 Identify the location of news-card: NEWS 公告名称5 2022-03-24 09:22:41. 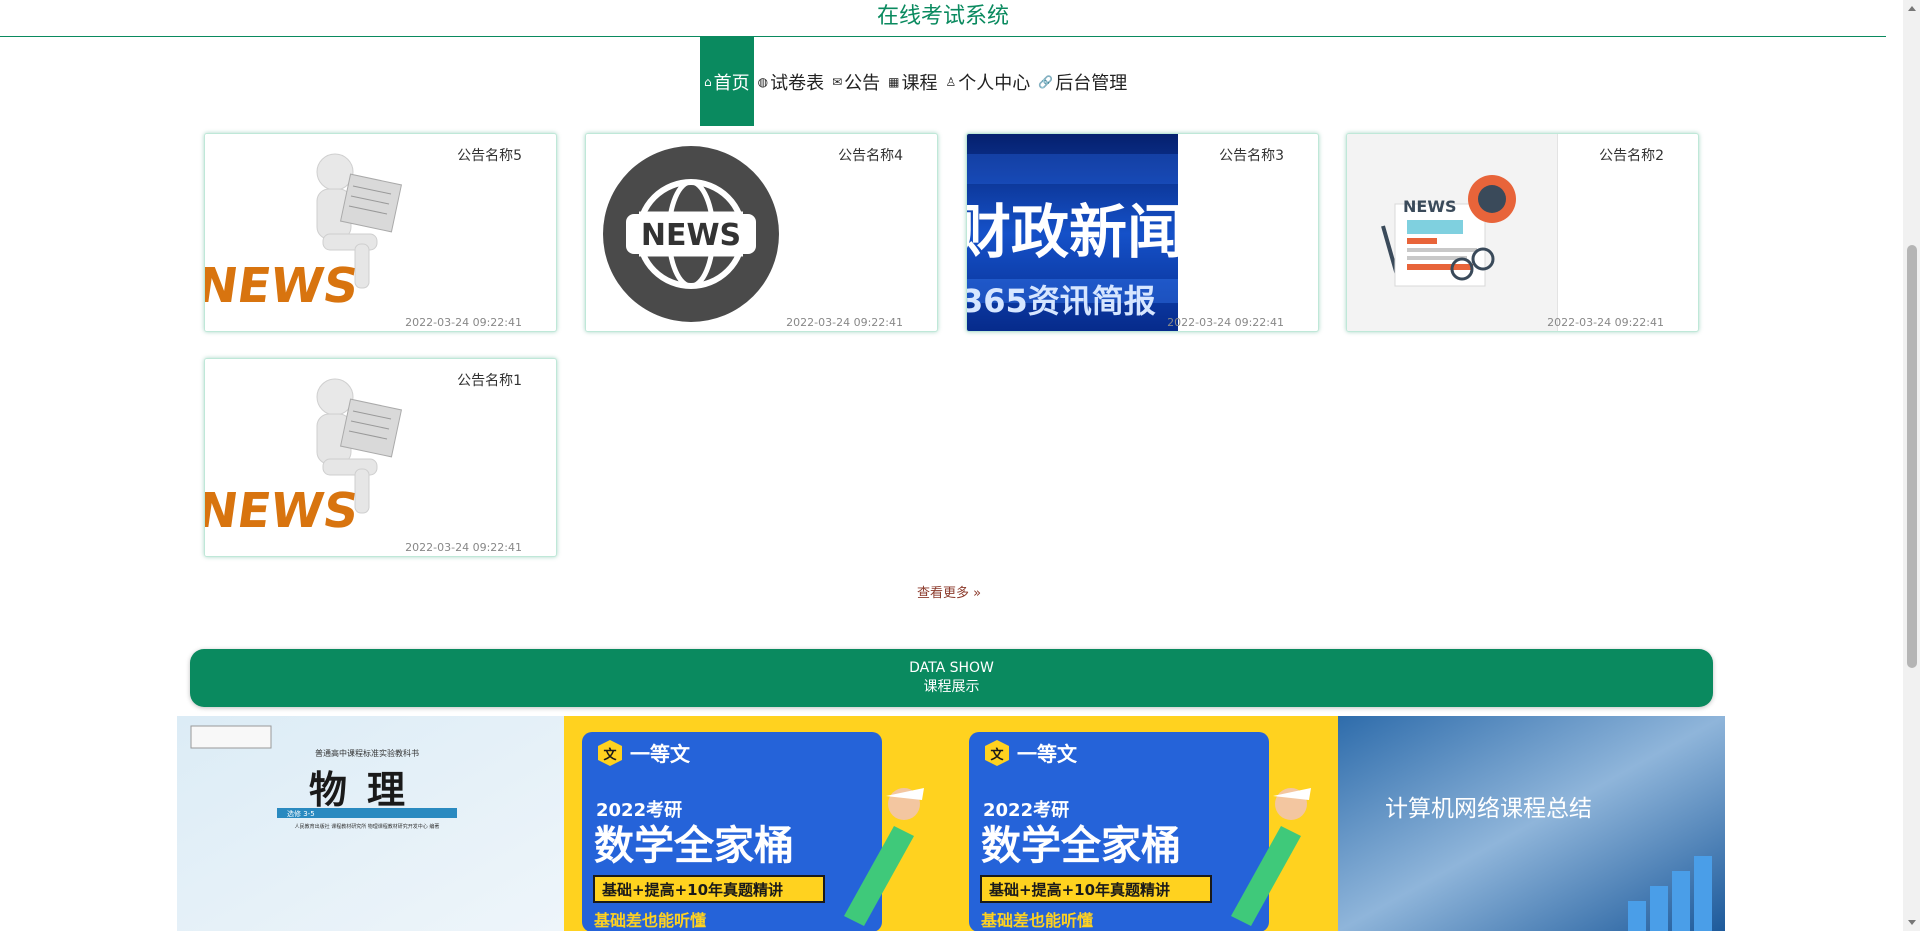
(380, 232).